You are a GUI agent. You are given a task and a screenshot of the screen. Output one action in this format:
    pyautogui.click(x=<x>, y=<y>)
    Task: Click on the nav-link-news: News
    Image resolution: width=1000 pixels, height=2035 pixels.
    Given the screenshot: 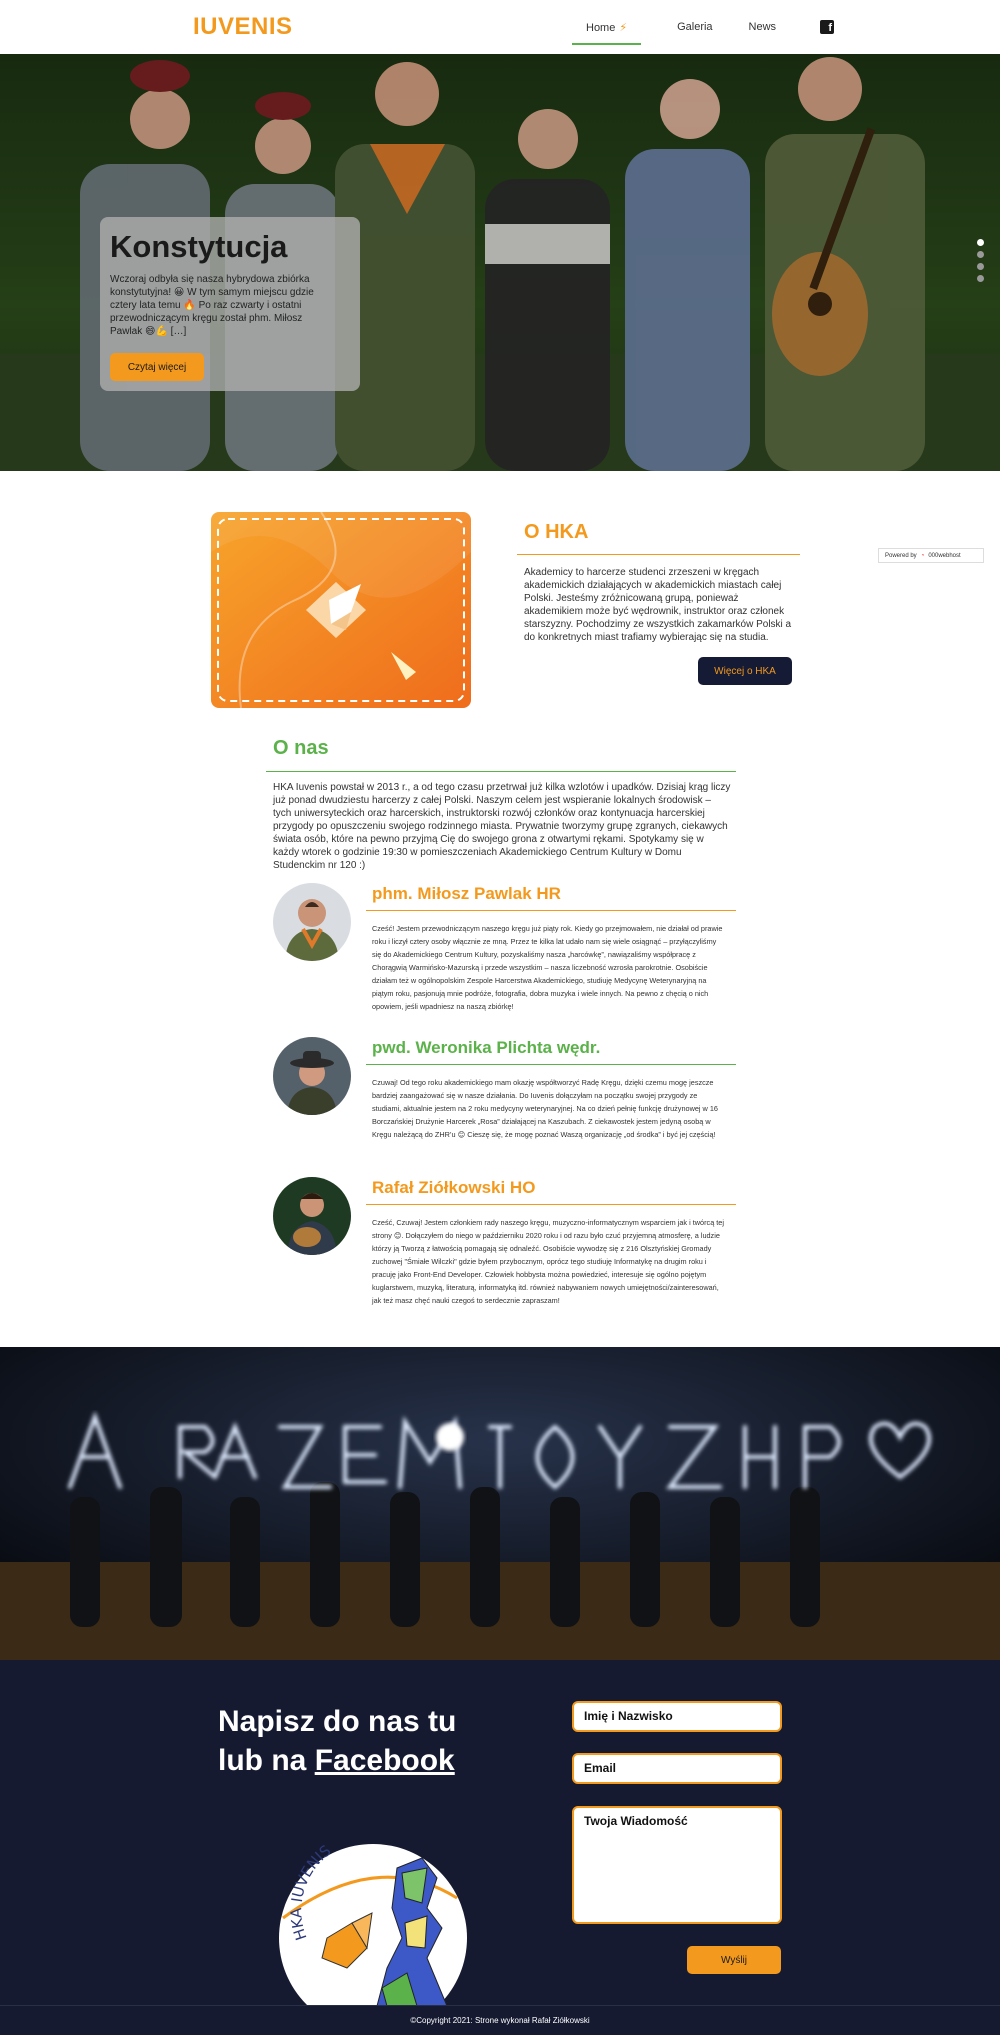 What is the action you would take?
    pyautogui.click(x=763, y=27)
    